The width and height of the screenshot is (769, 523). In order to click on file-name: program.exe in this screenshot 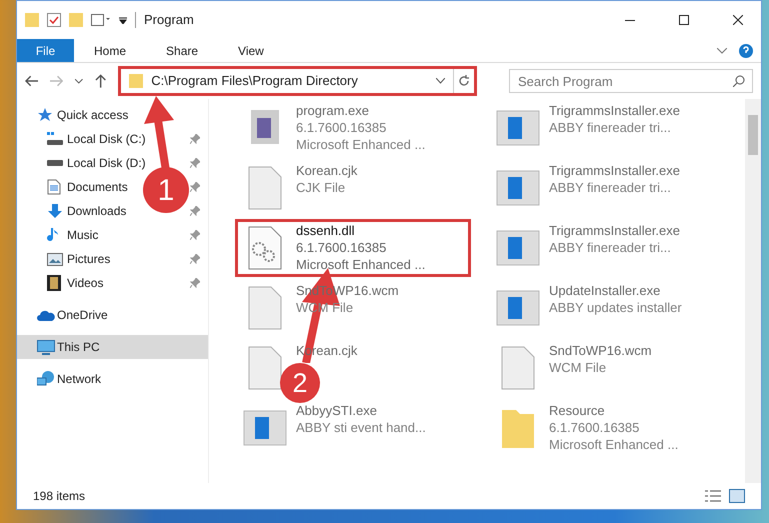, I will do `click(333, 110)`.